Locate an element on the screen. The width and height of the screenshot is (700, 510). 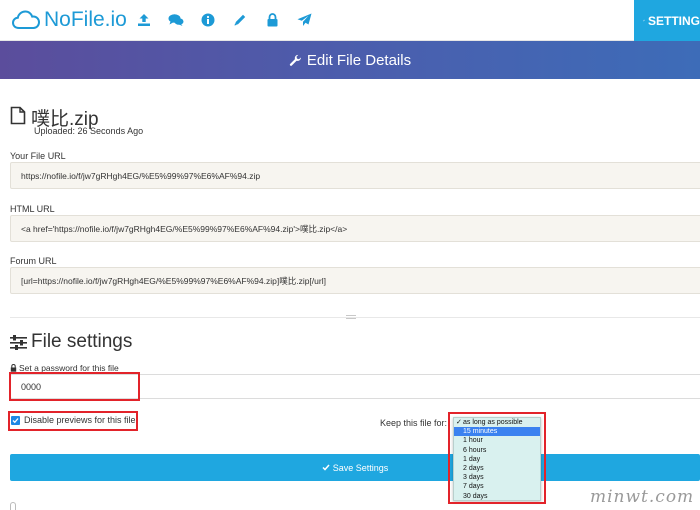
watermark: minwt.com is located at coordinates (642, 497).